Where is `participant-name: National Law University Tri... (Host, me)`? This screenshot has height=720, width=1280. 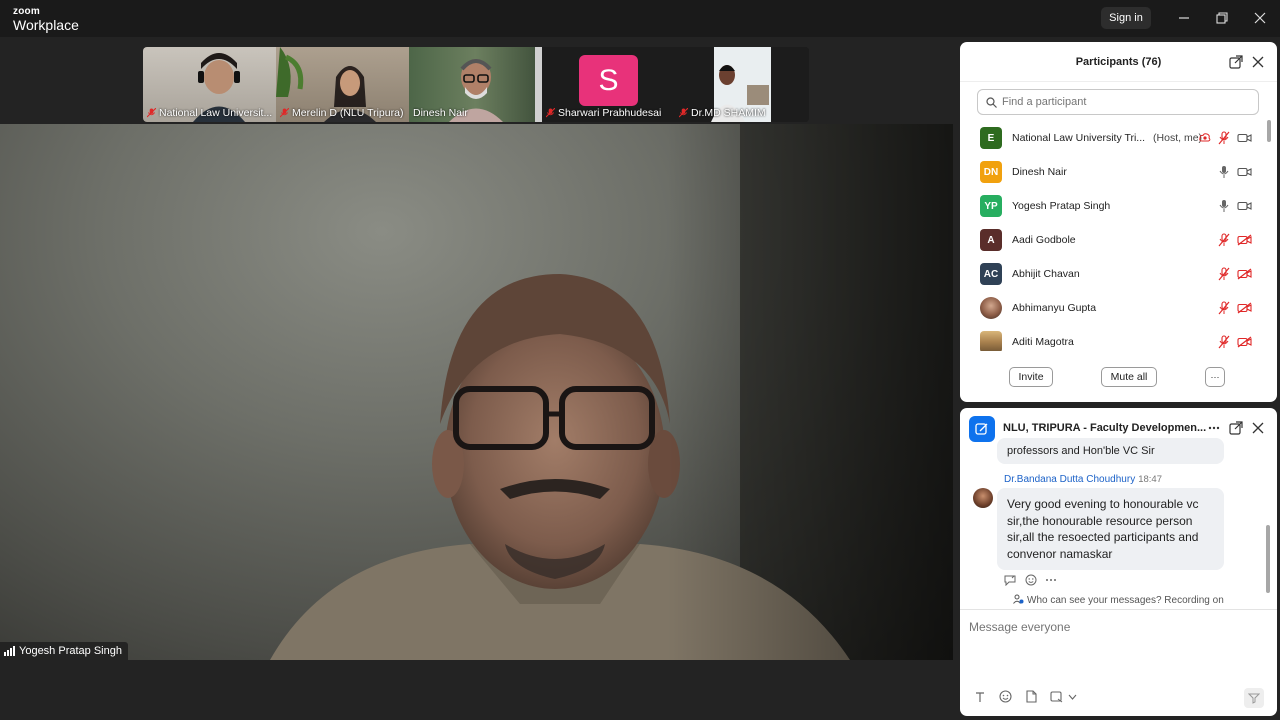
participant-name: National Law University Tri... (Host, me) is located at coordinates (1107, 138).